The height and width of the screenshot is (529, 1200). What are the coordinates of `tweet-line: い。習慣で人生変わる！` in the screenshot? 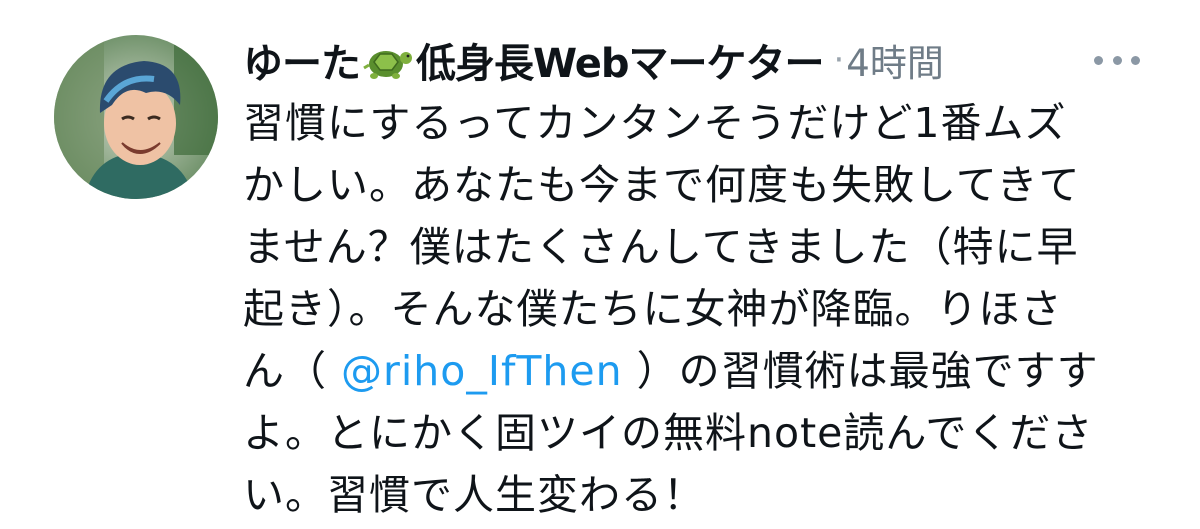 It's located at (474, 495).